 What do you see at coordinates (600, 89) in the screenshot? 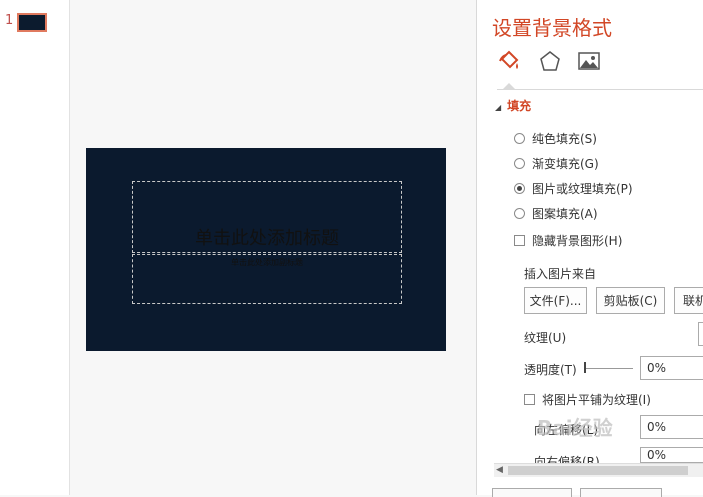
I see `tab-divider` at bounding box center [600, 89].